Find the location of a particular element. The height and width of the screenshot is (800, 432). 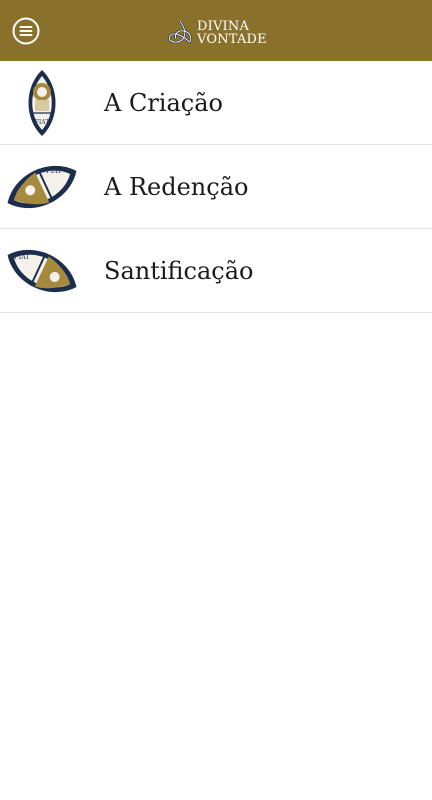

hamburger-menu-icon is located at coordinates (26, 31).